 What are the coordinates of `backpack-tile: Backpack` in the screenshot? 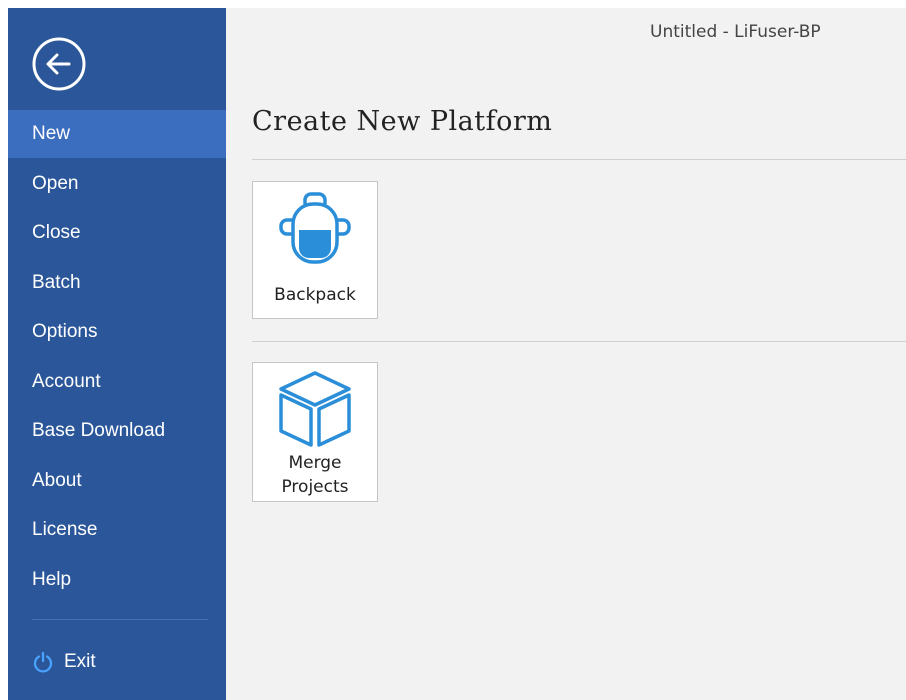 It's located at (315, 250).